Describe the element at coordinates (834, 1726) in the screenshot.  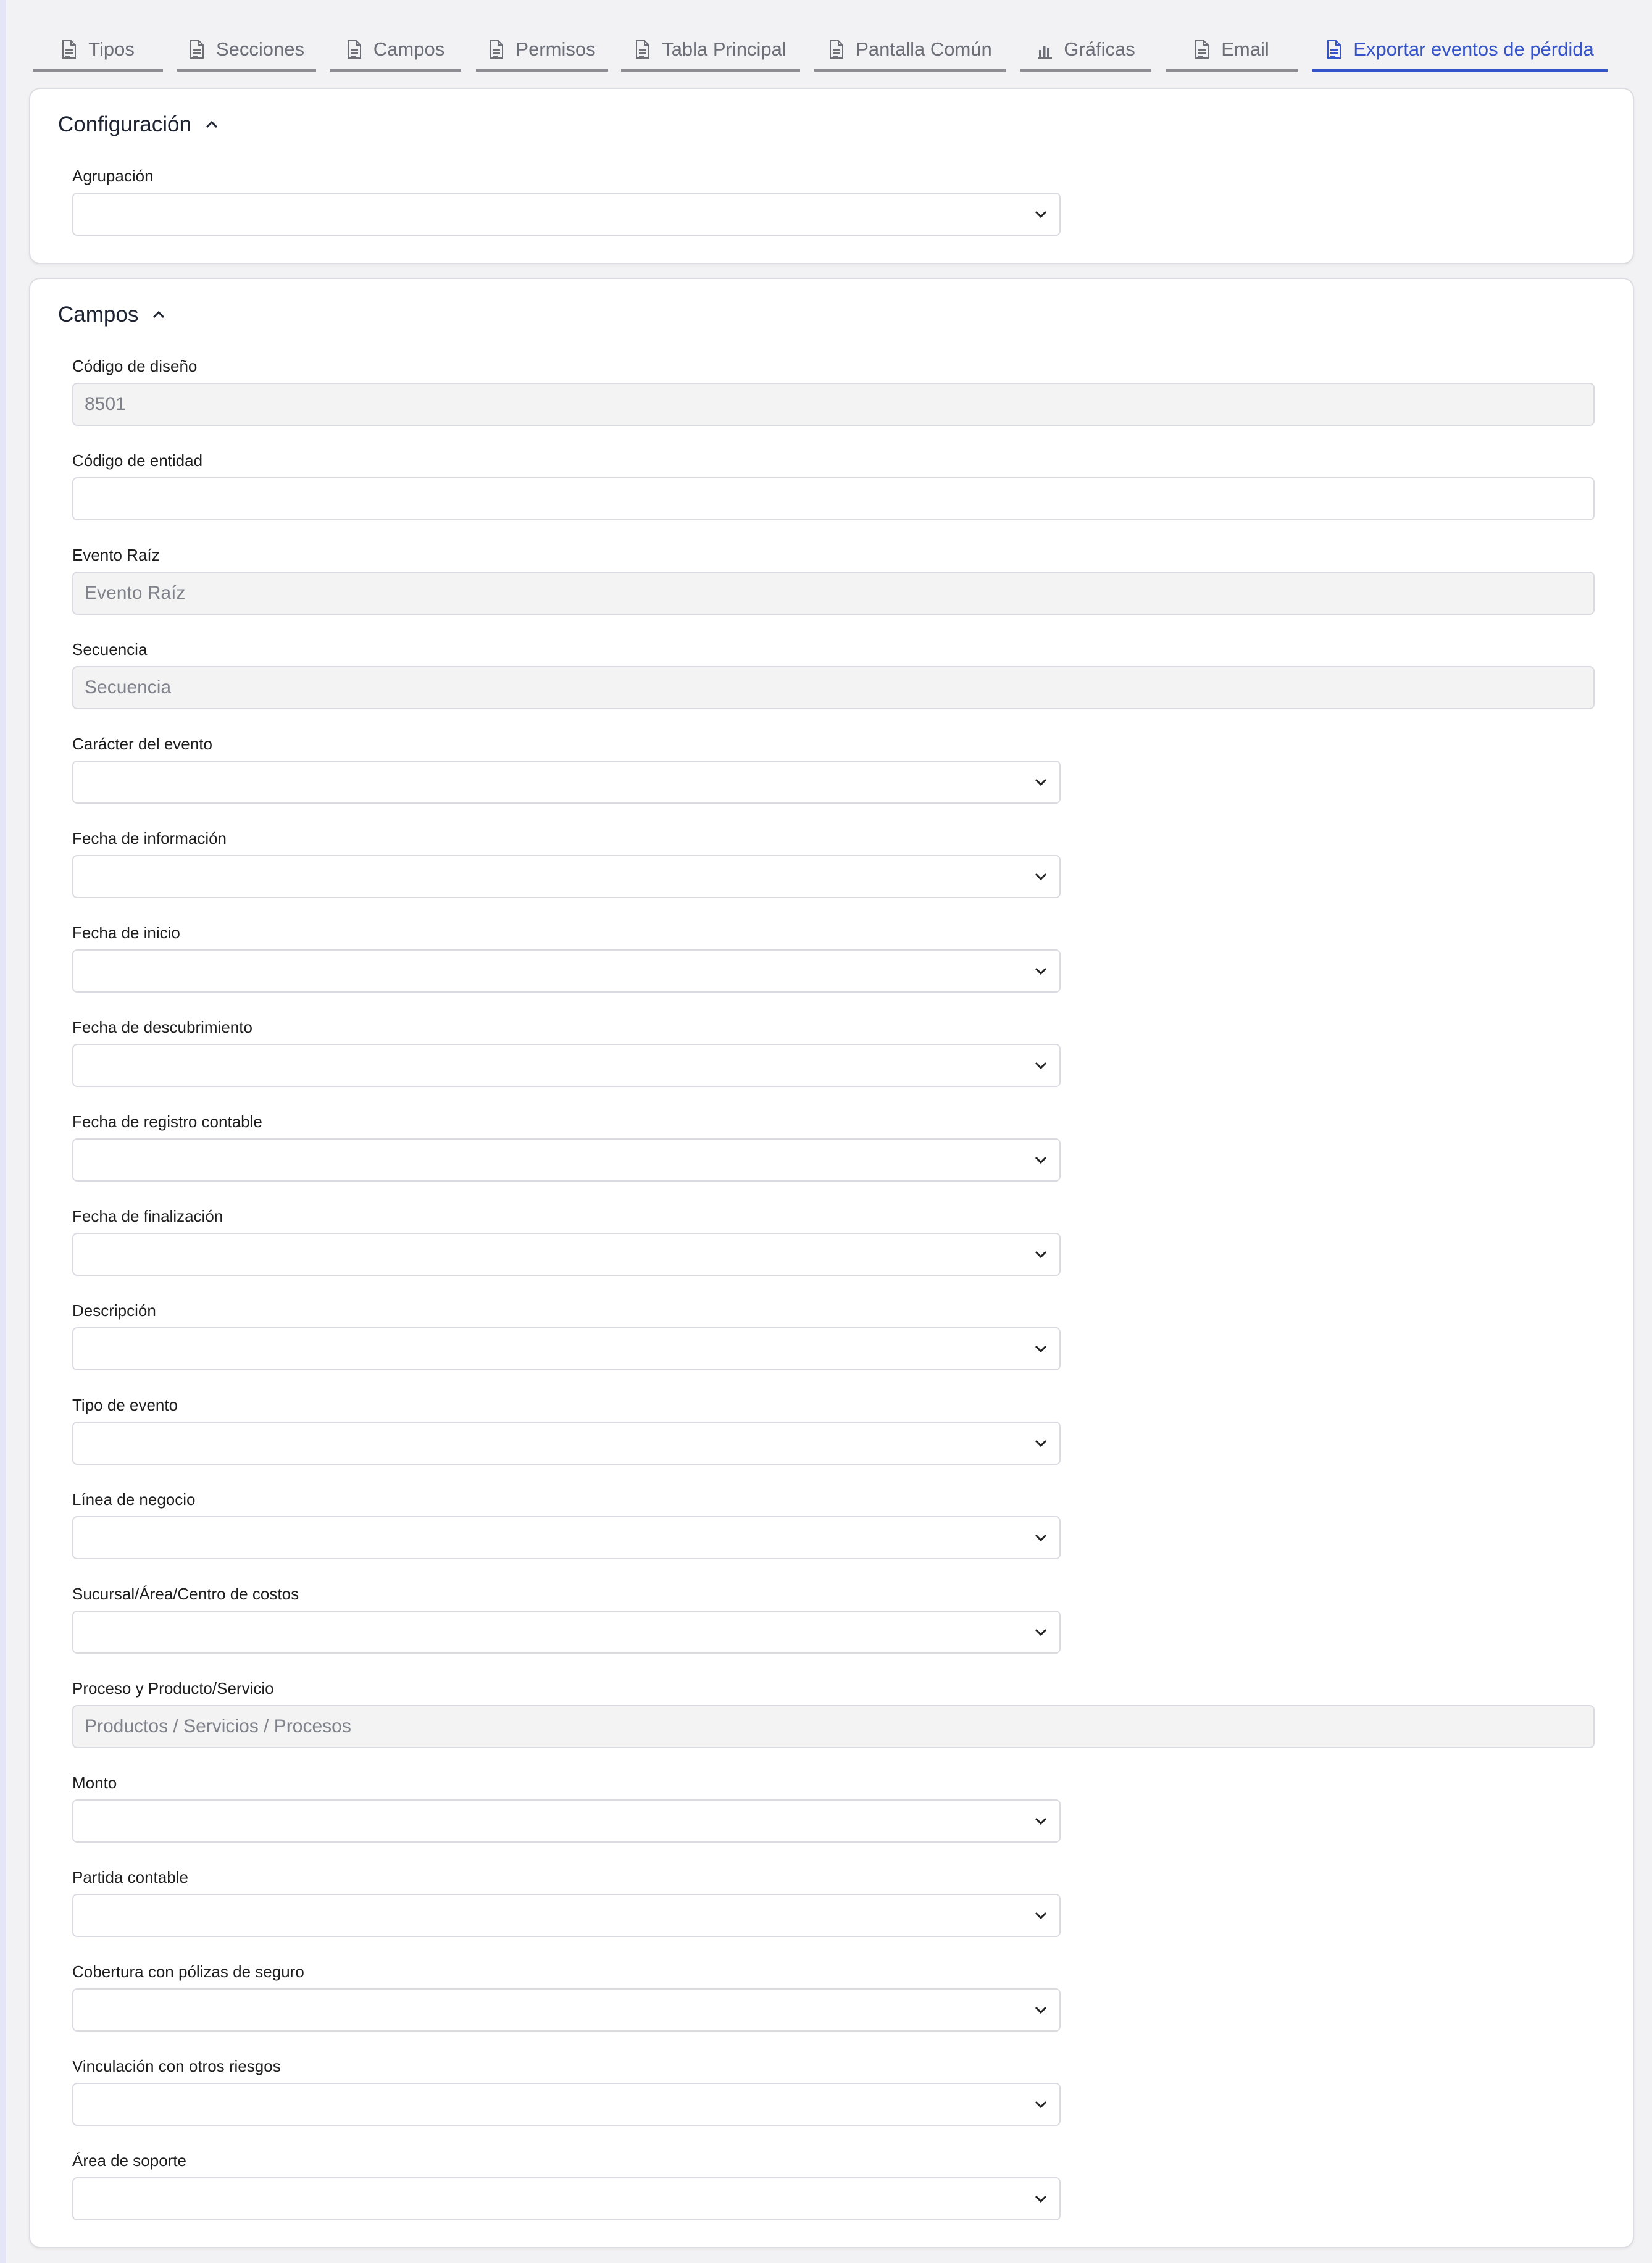
I see `proceso-y-producto-servicio-input: Productos / Servicios / Procesos` at that location.